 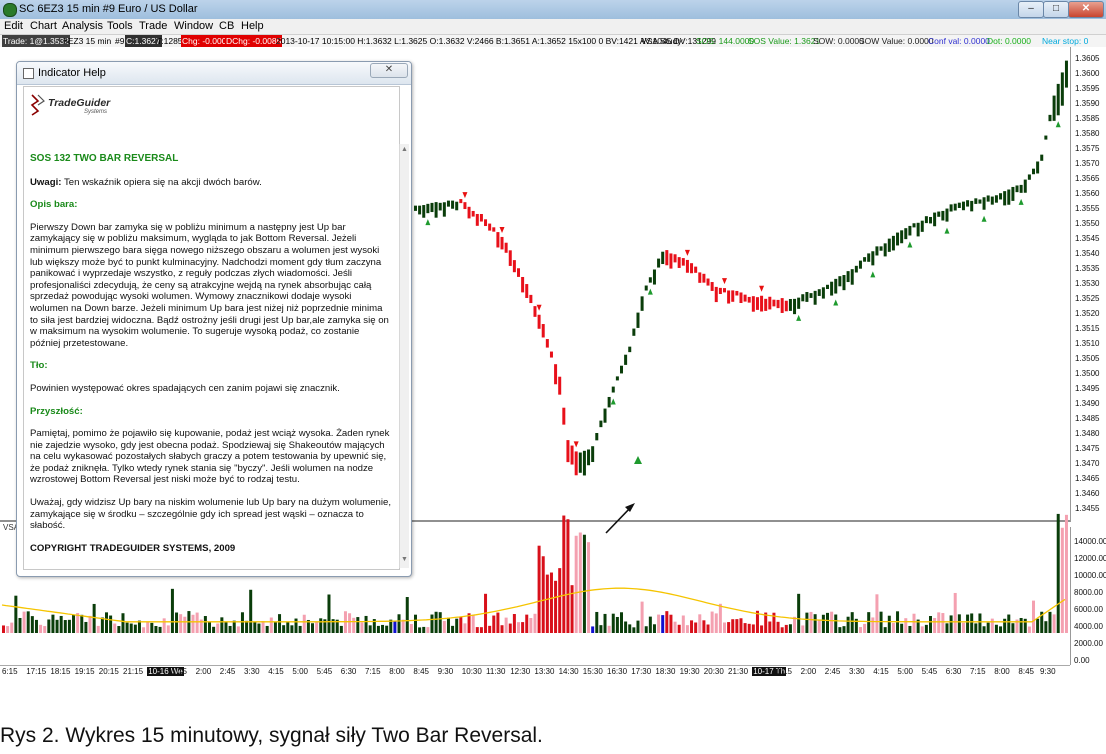 What do you see at coordinates (43, 26) in the screenshot?
I see `menu-chart: Chart` at bounding box center [43, 26].